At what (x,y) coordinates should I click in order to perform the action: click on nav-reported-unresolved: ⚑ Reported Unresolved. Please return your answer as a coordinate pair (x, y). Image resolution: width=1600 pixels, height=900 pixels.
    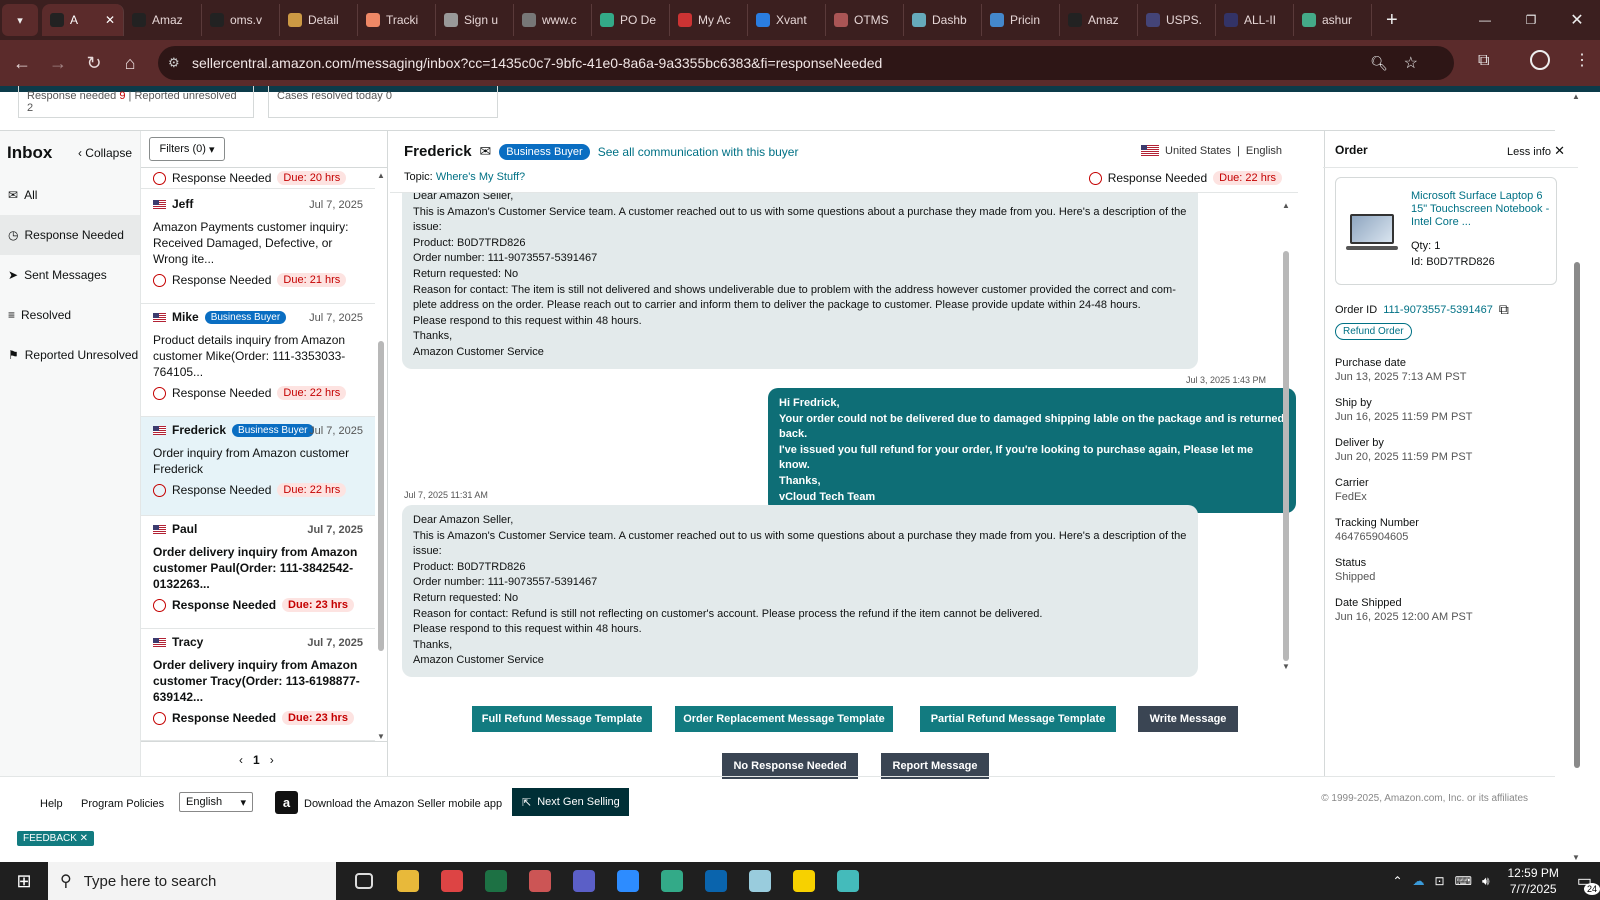
    Looking at the image, I should click on (70, 355).